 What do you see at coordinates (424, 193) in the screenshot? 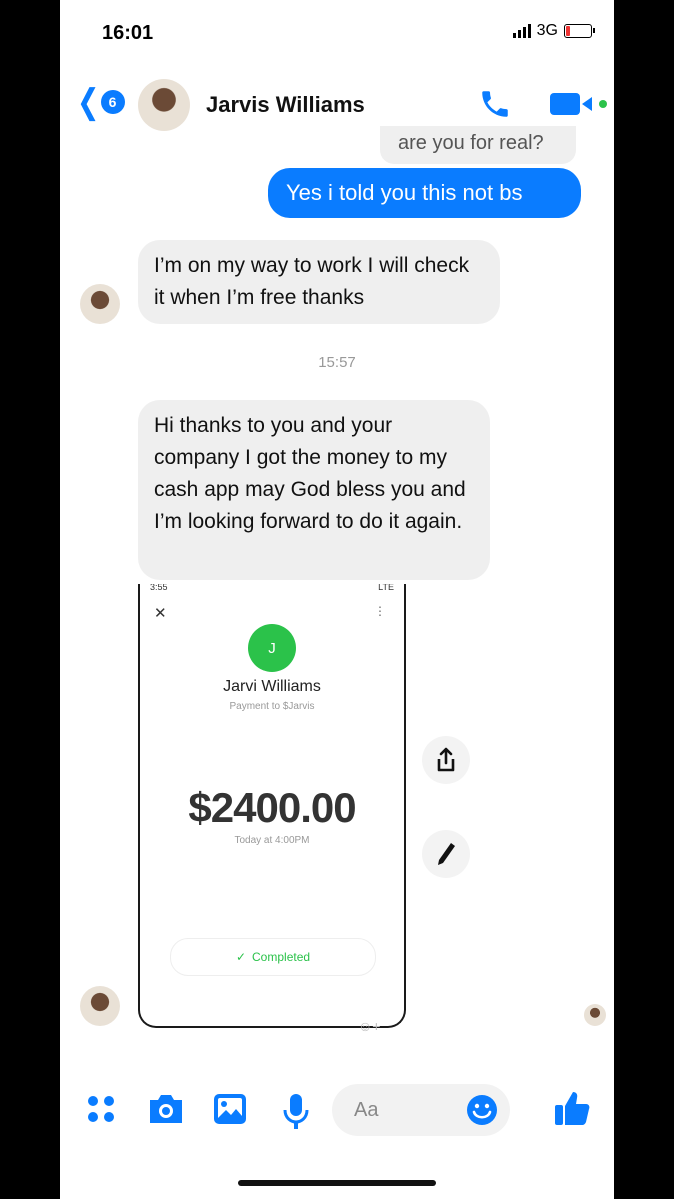
I see `outgoing-message-bubble: Yes i told you this not bs` at bounding box center [424, 193].